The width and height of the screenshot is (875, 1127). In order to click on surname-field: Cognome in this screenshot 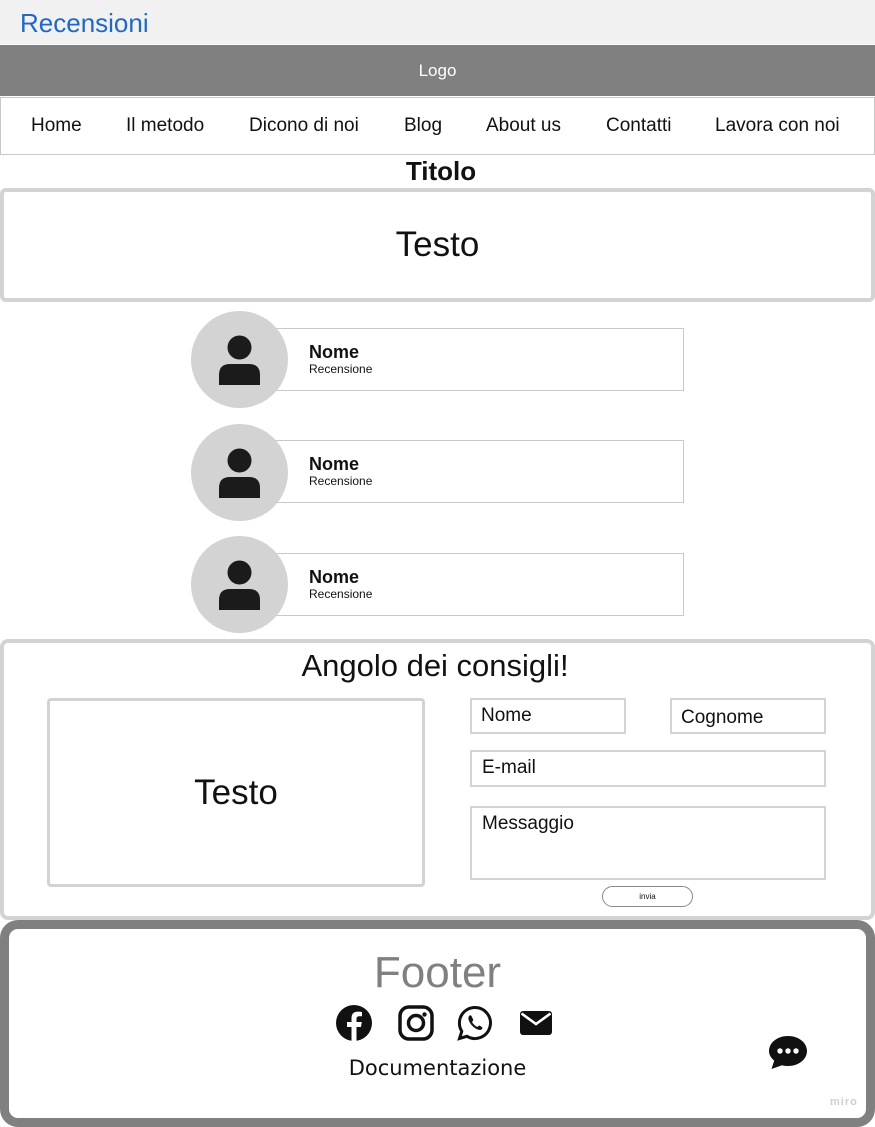, I will do `click(748, 716)`.